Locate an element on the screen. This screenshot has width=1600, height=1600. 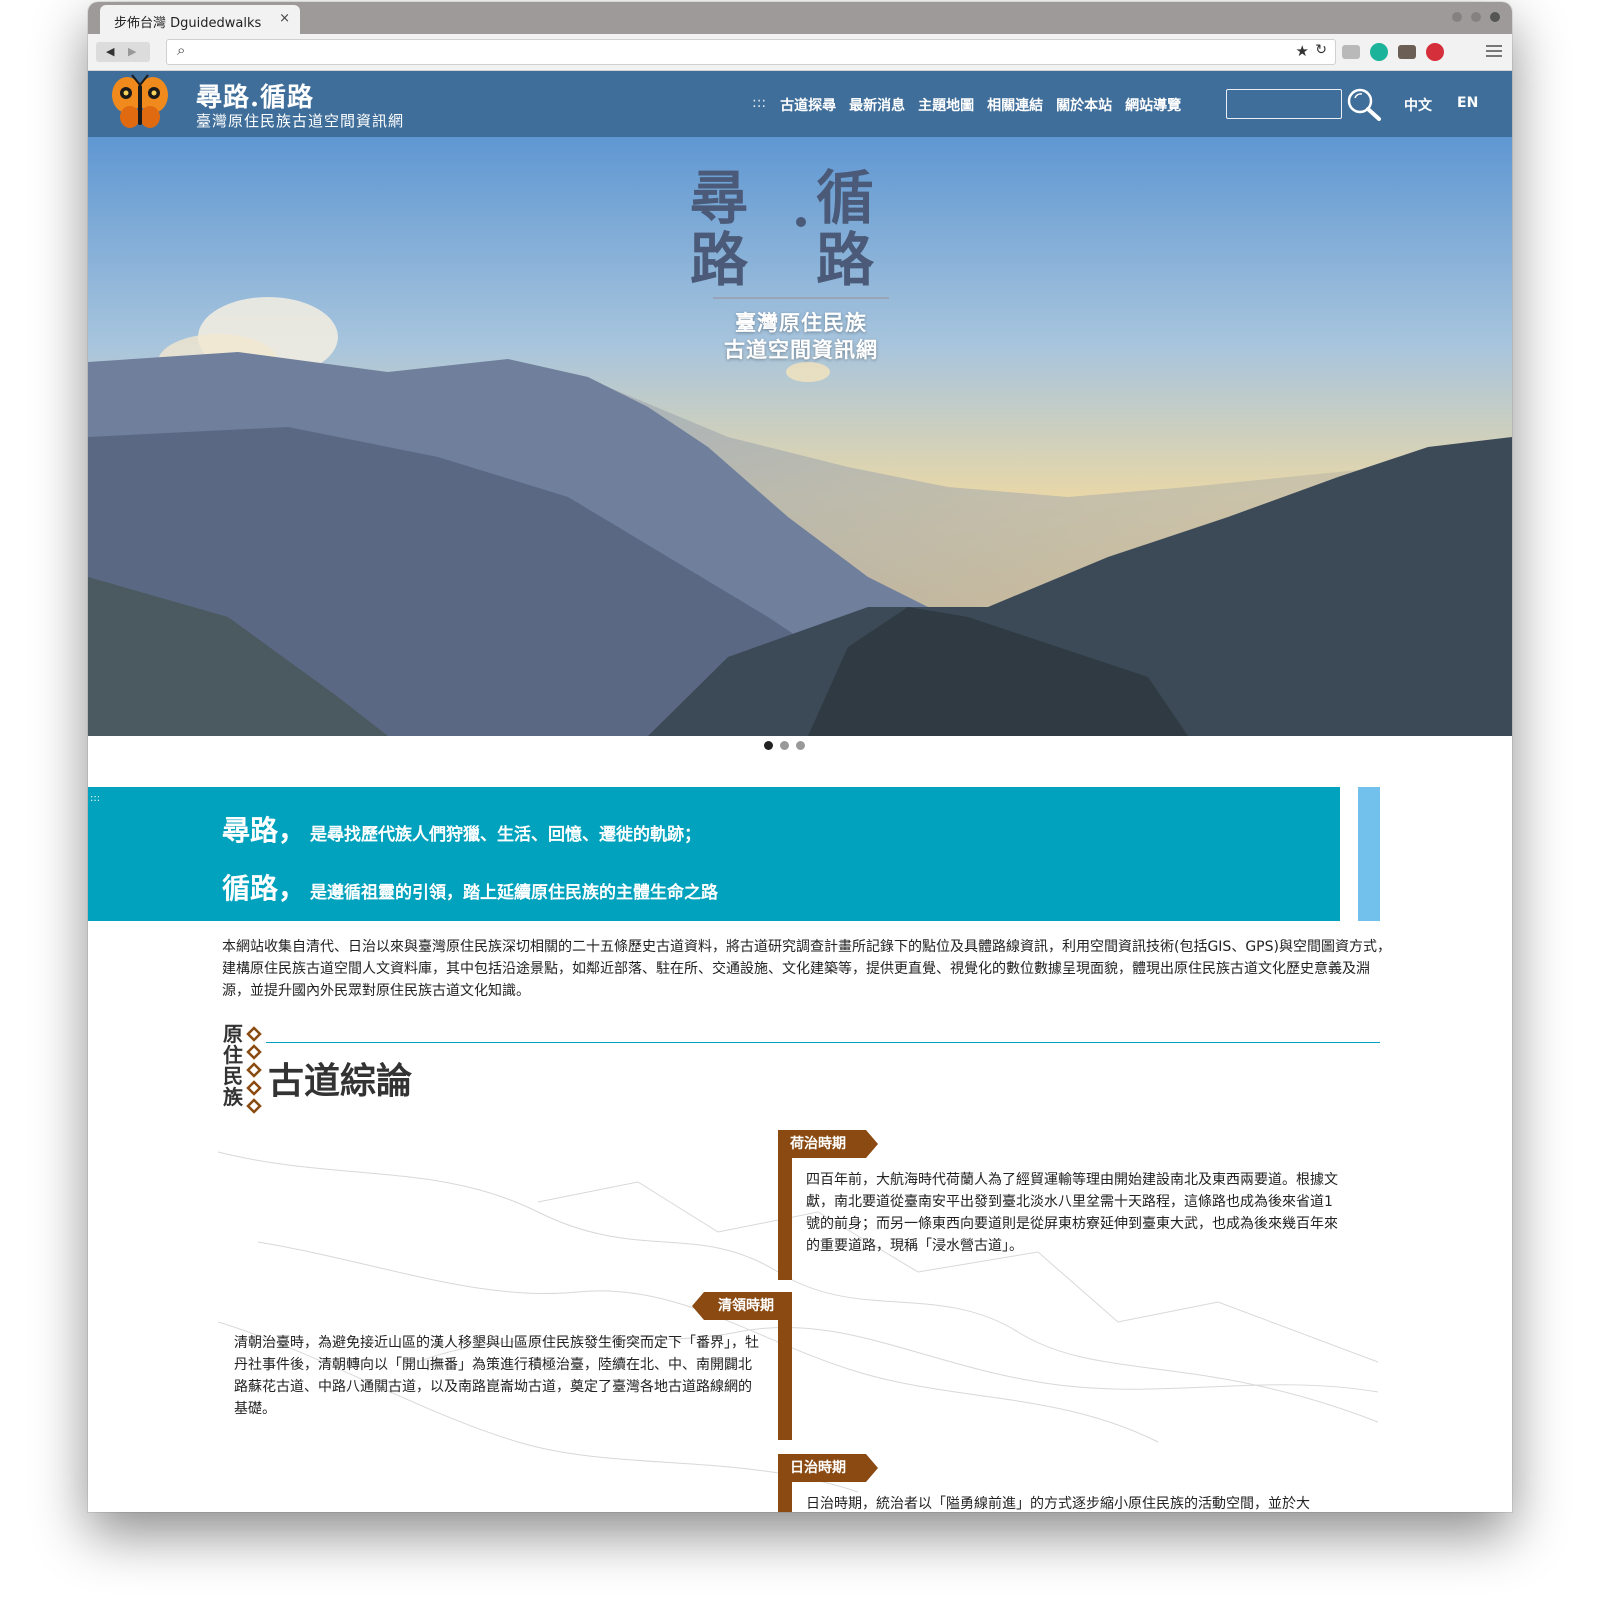
bookmark-star-icon: ★ is located at coordinates (1302, 51).